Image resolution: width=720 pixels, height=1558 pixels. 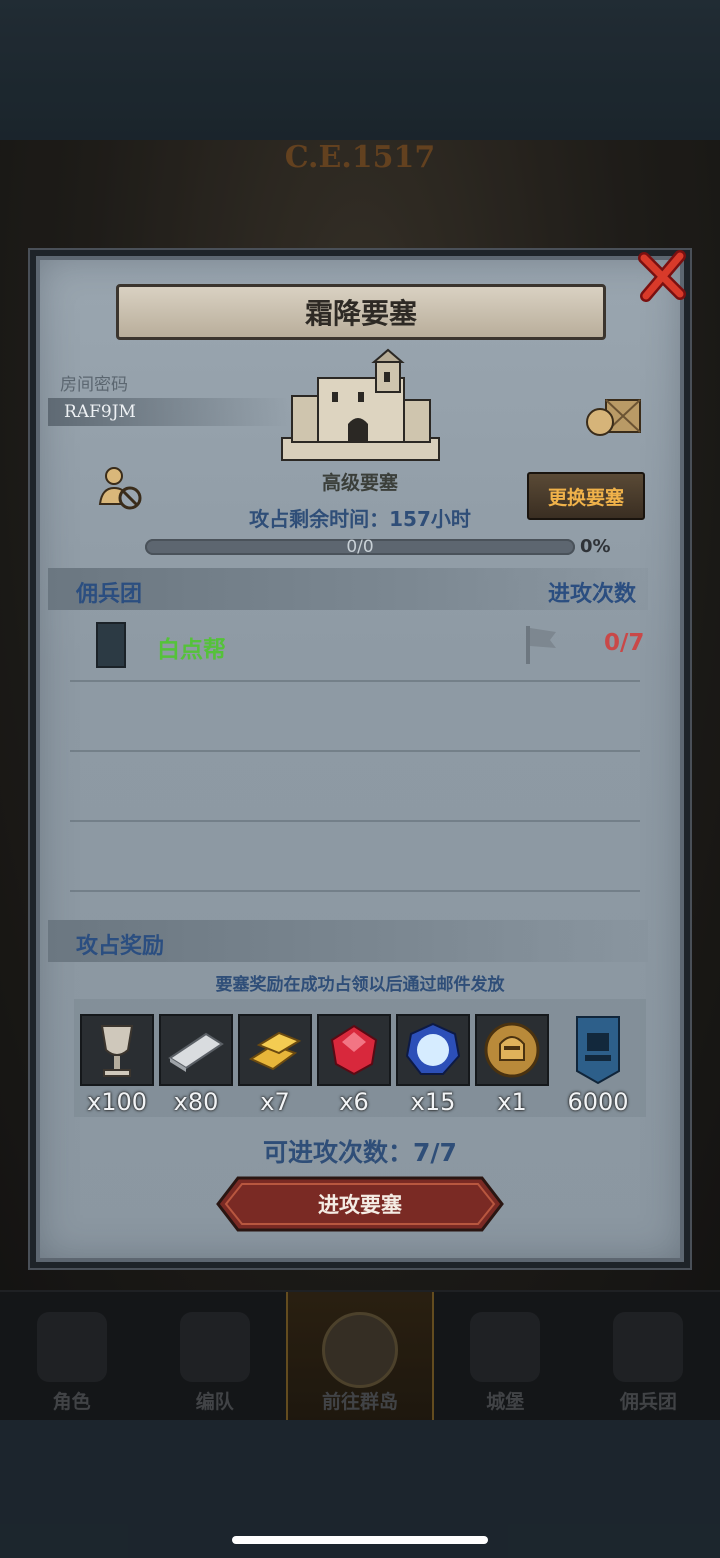 What do you see at coordinates (354, 1050) in the screenshot?
I see `ruby-icon` at bounding box center [354, 1050].